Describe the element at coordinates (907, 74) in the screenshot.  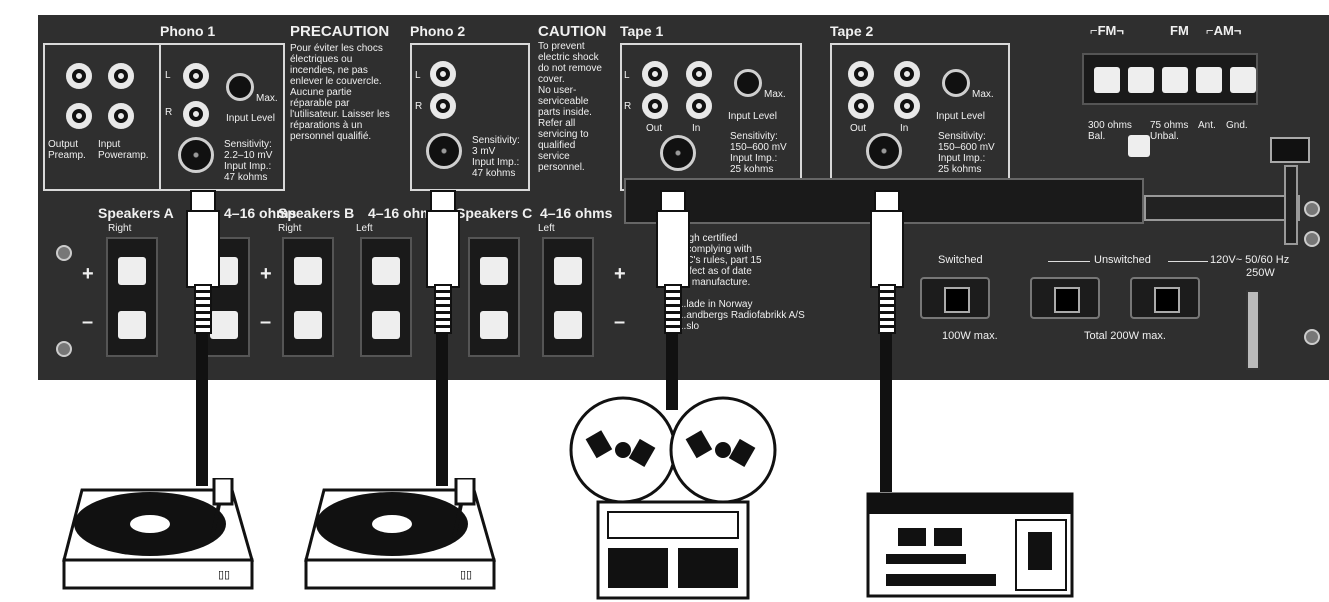
I see `tape2-in-left-jack` at that location.